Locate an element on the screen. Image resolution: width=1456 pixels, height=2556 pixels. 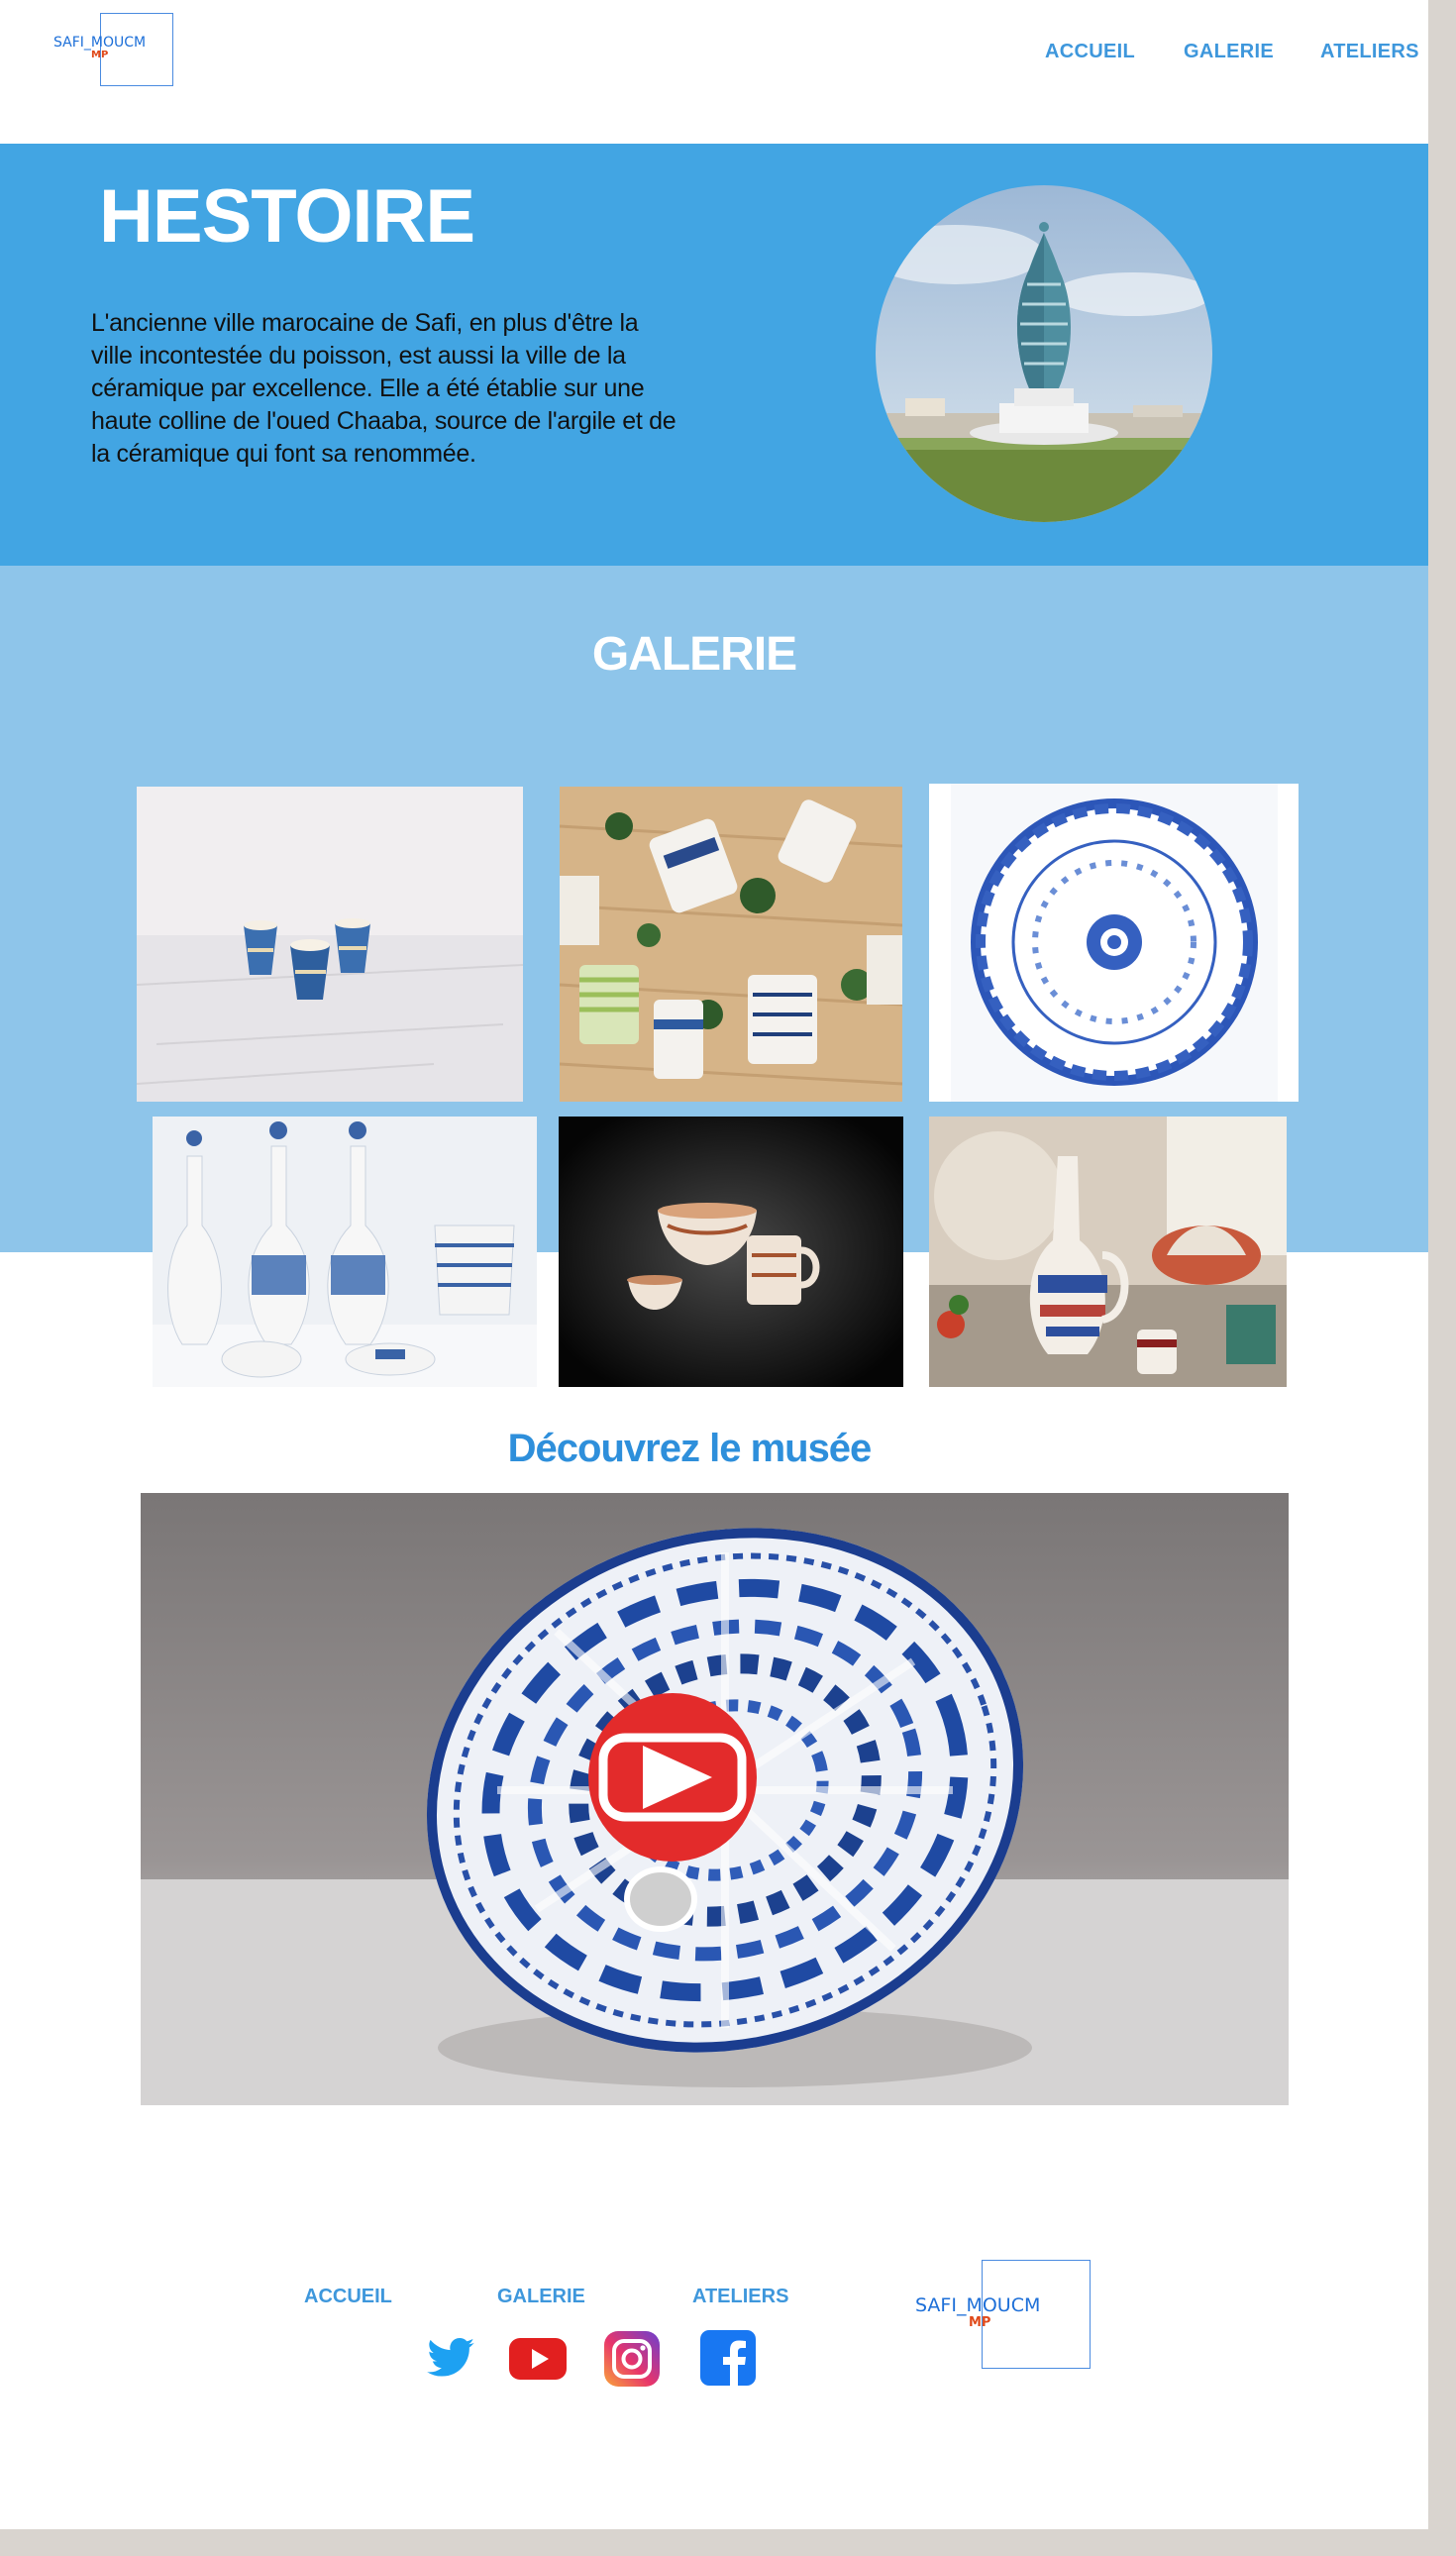
mugs-graphic is located at coordinates (731, 944).